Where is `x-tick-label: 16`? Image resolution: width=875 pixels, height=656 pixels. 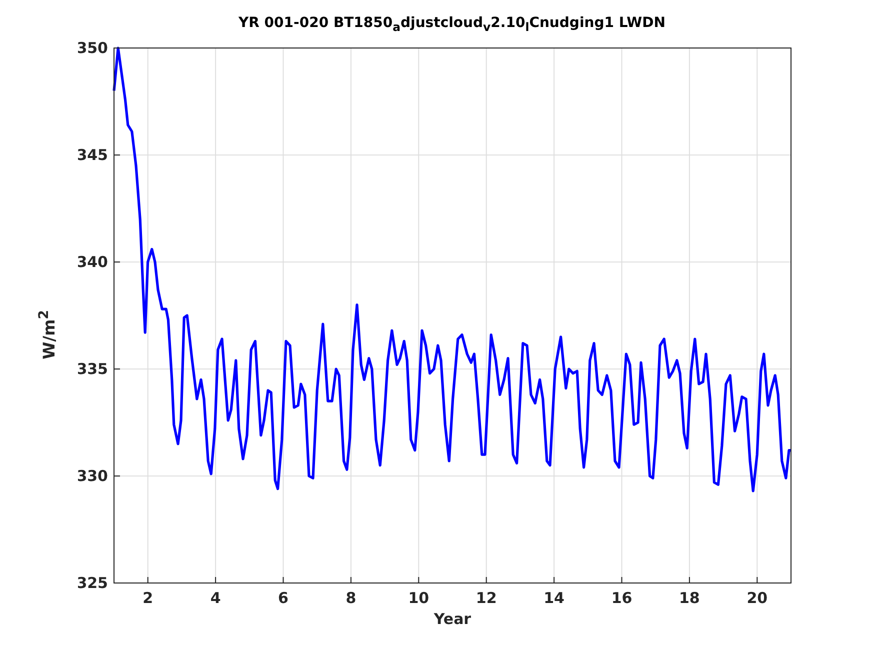
x-tick-label: 16 is located at coordinates (621, 598).